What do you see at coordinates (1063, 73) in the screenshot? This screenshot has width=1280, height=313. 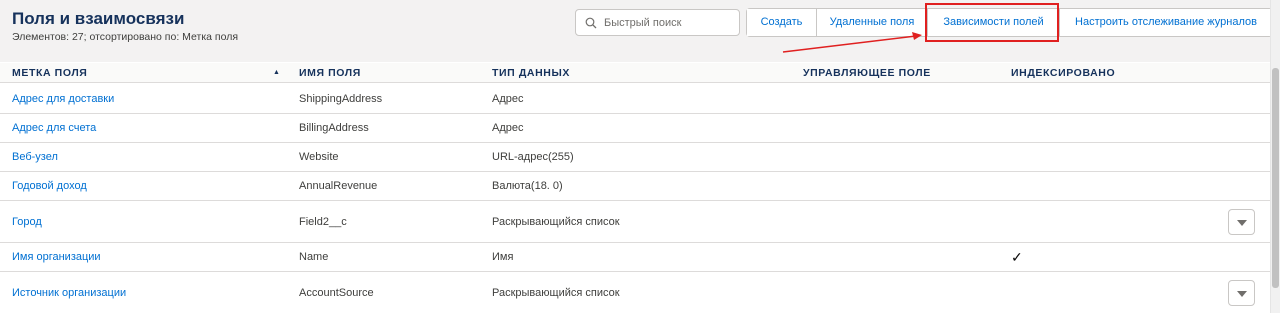 I see `column-header-indexed: Индексировано` at bounding box center [1063, 73].